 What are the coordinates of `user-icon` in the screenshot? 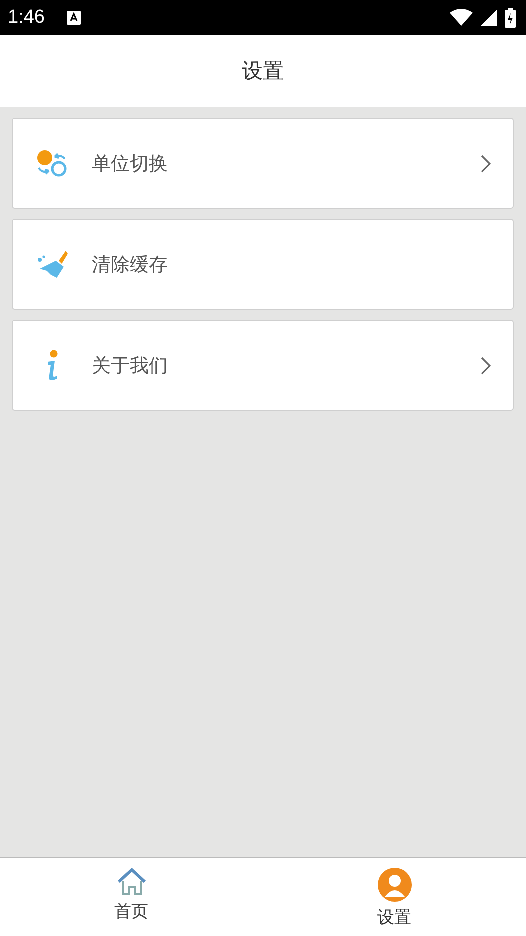 It's located at (395, 885).